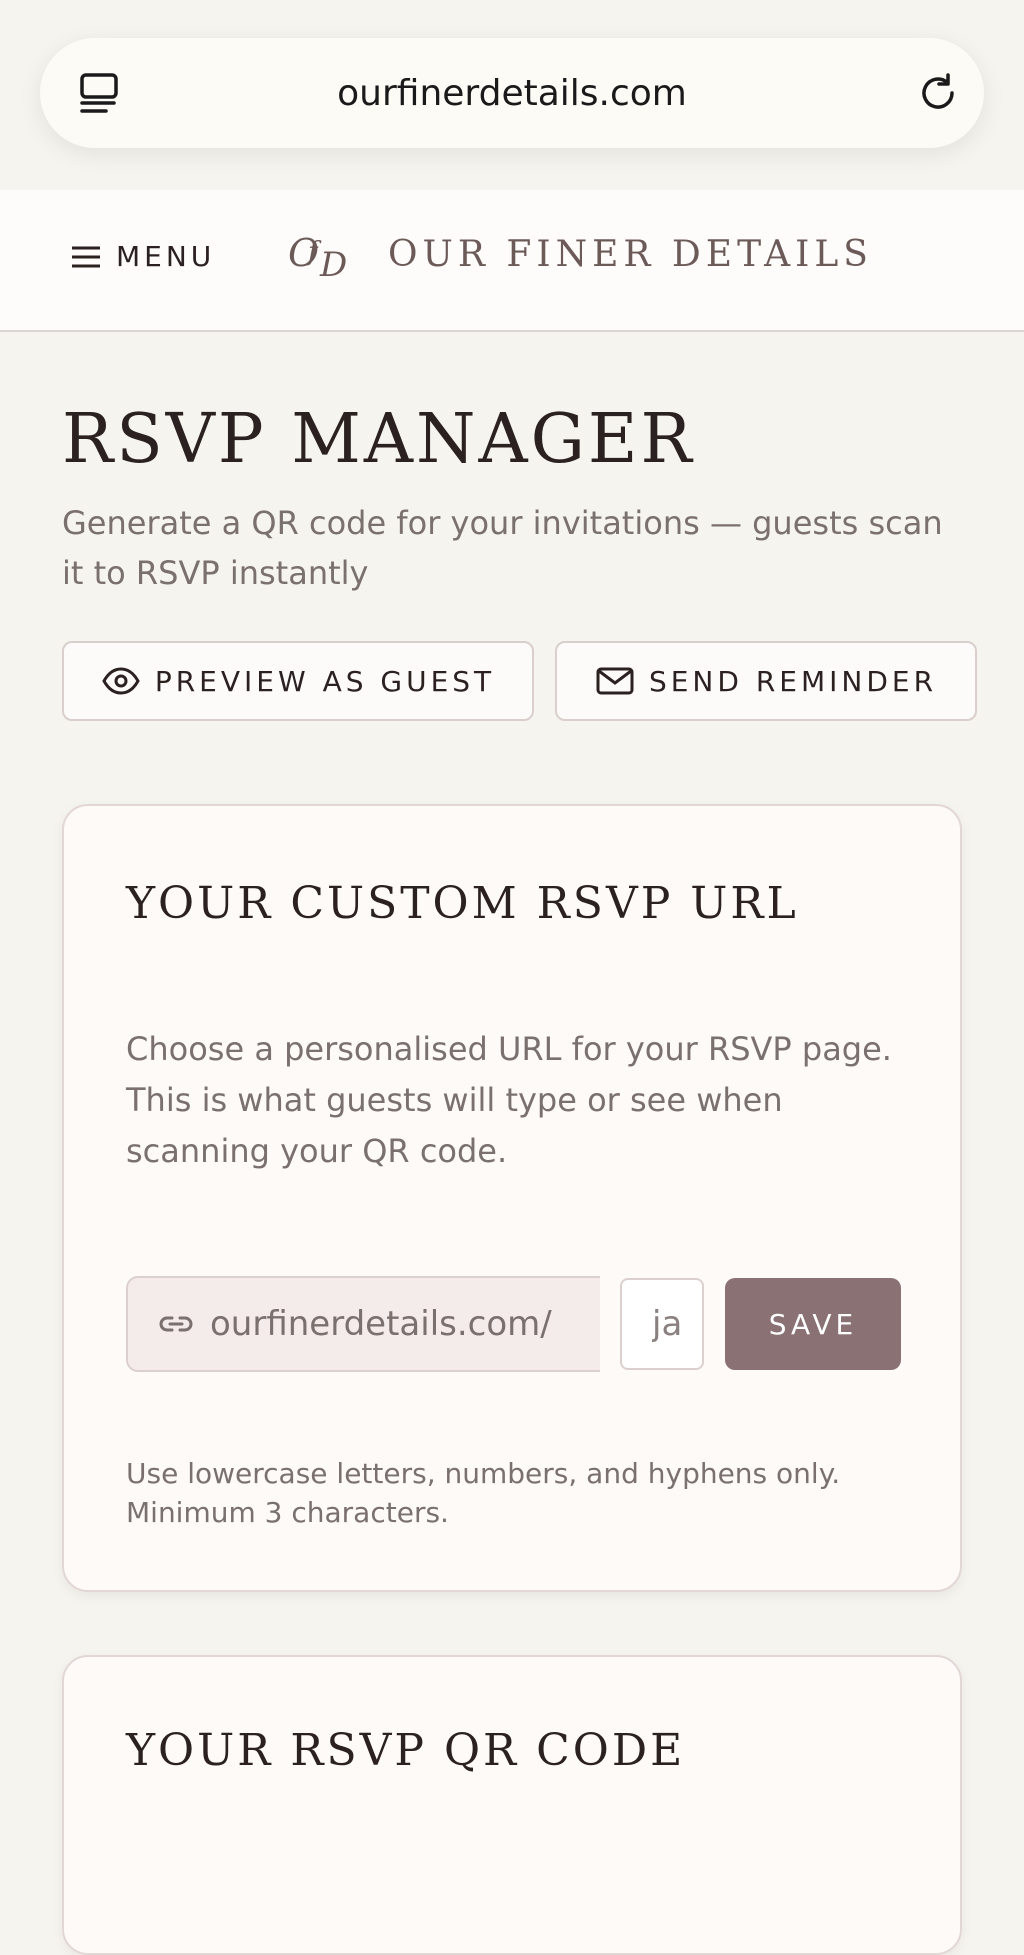  I want to click on send-reminder-button: SEND REMINDER, so click(766, 681).